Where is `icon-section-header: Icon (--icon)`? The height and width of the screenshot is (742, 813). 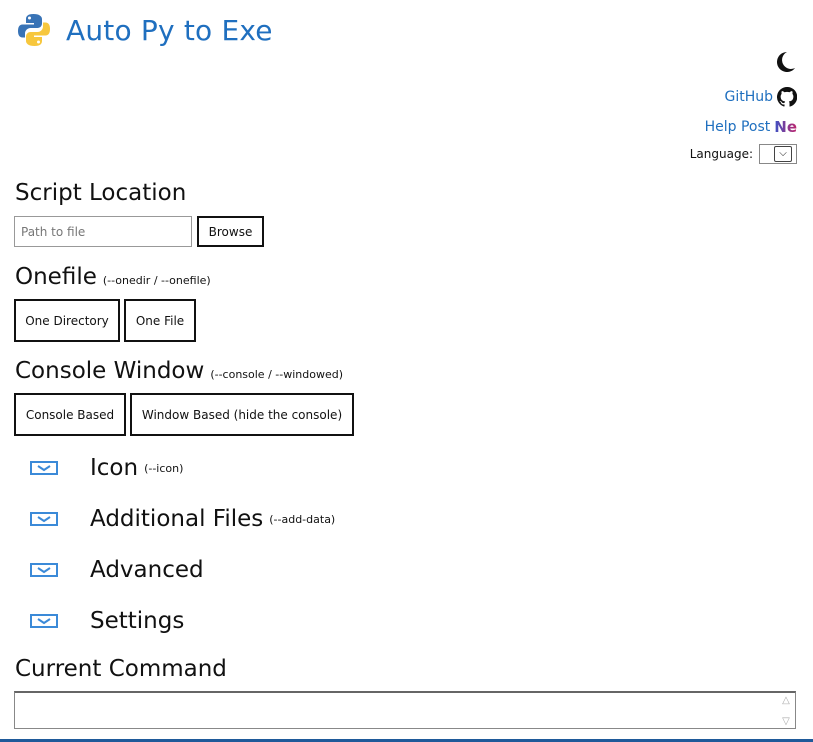 icon-section-header: Icon (--icon) is located at coordinates (106, 468).